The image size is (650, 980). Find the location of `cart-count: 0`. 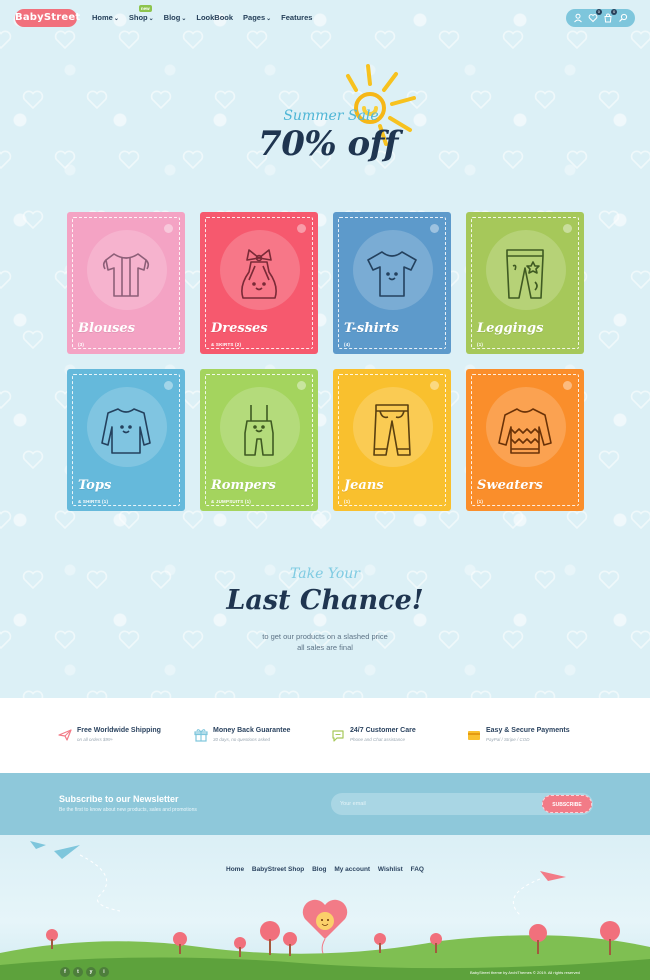

cart-count: 0 is located at coordinates (614, 12).